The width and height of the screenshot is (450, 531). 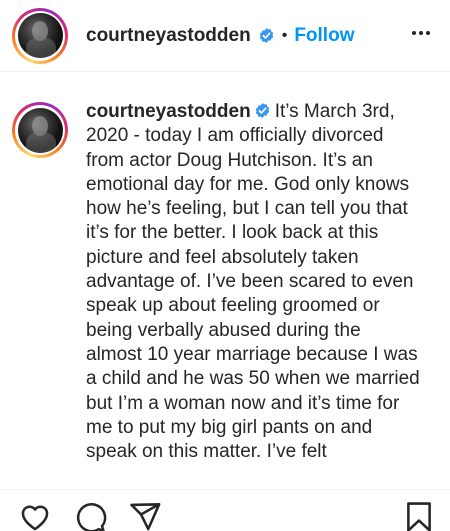 What do you see at coordinates (324, 35) in the screenshot?
I see `follow-button: Follow` at bounding box center [324, 35].